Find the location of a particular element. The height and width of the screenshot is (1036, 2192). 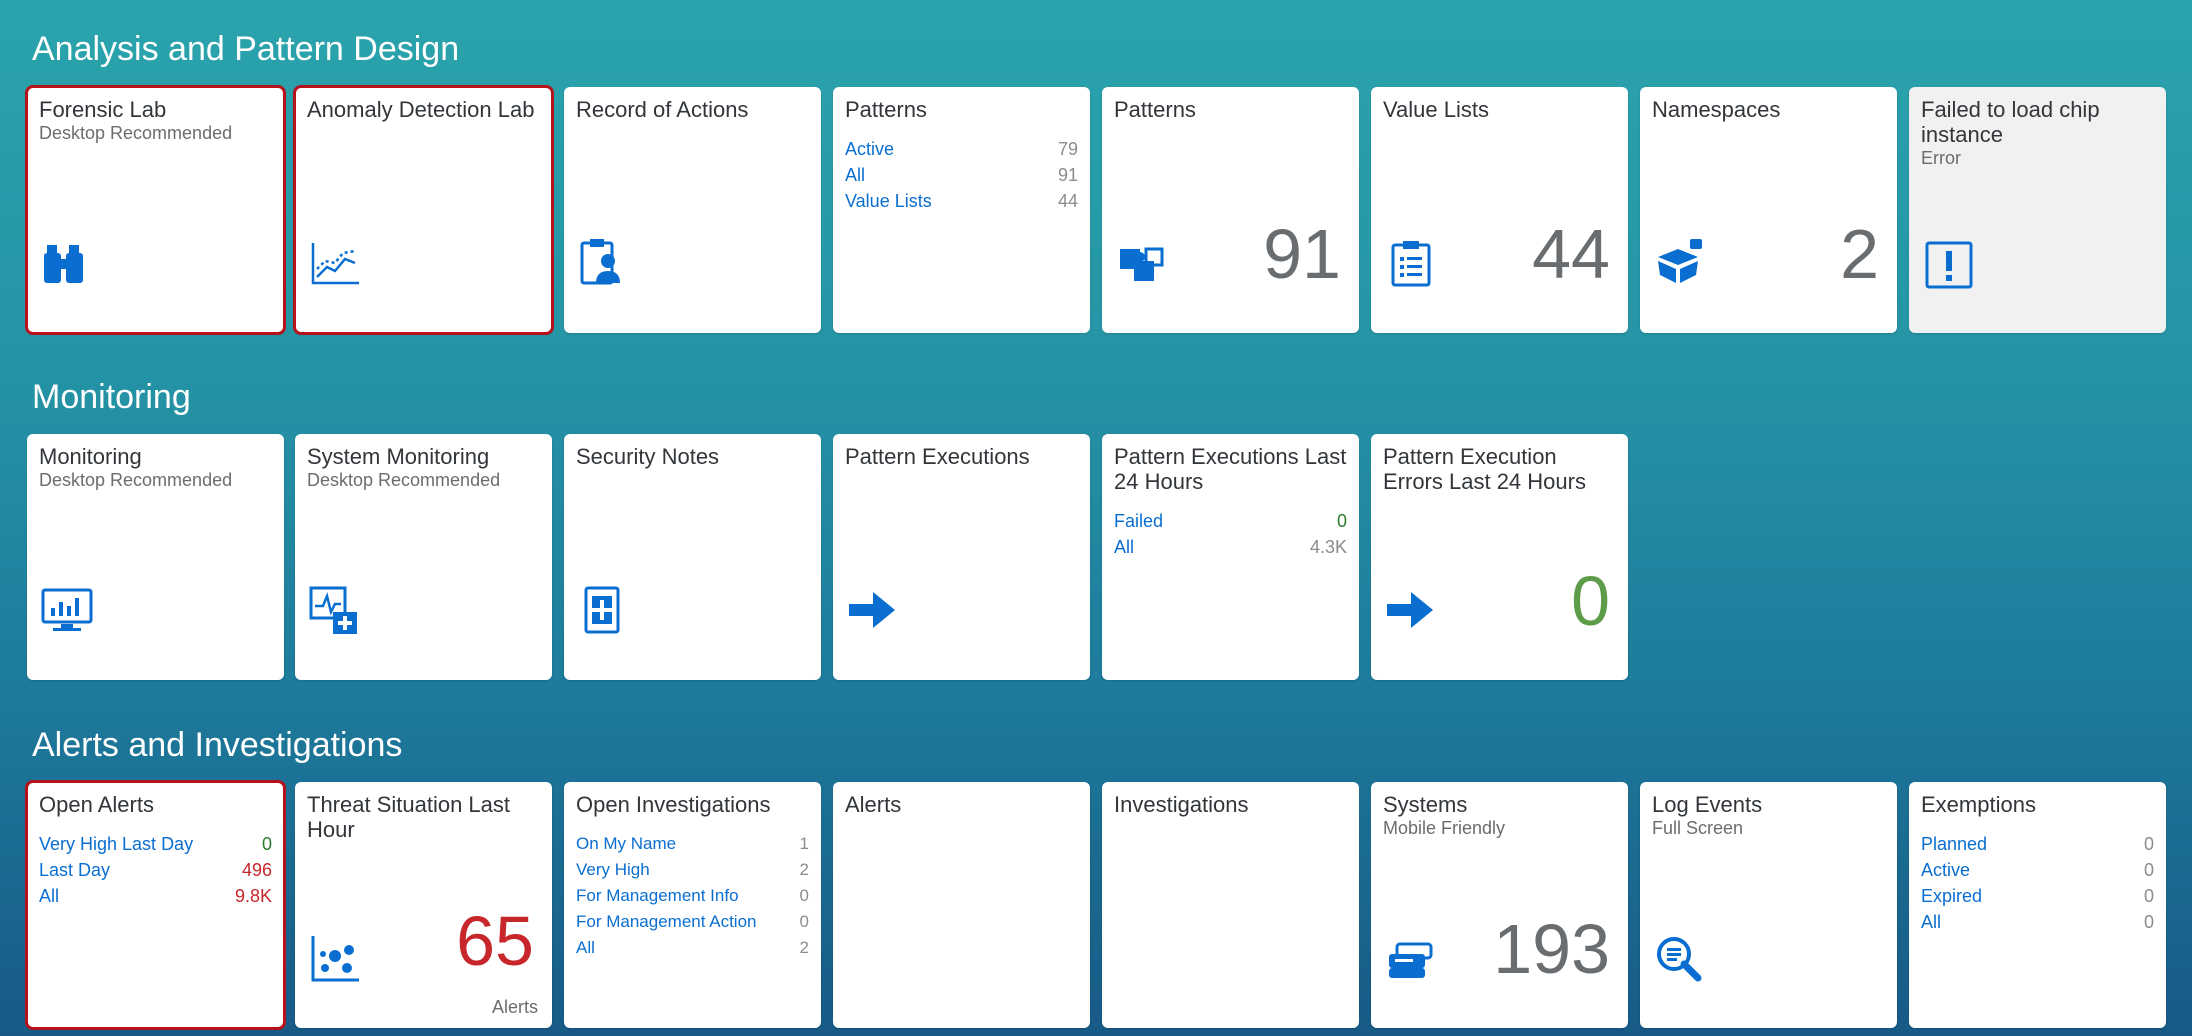

section-title-alerts: Alerts and Investigations is located at coordinates (217, 745).